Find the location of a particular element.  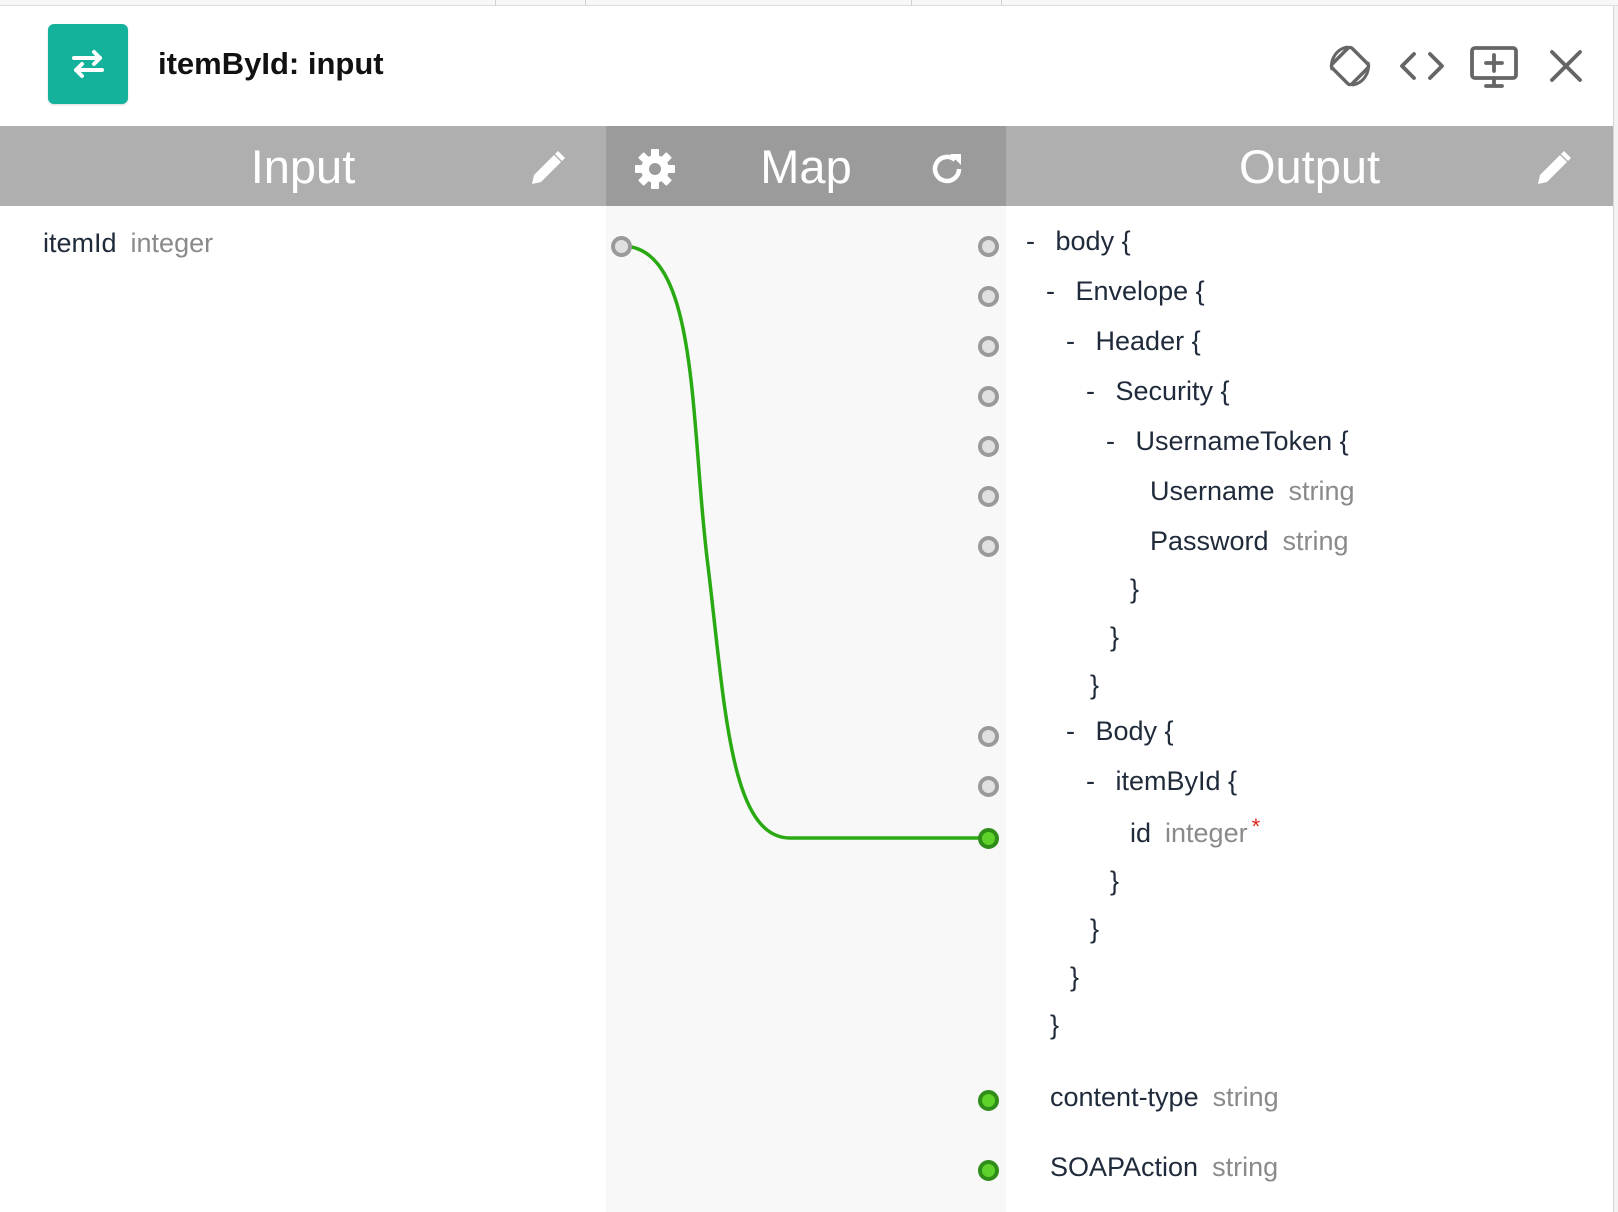

tree-node-envelope: - Envelope { is located at coordinates (1125, 291).